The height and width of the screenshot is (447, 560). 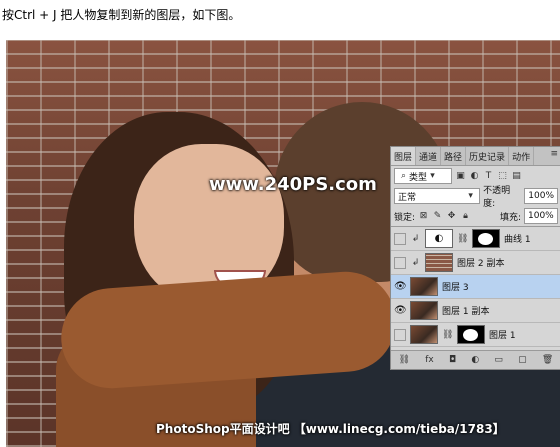 I want to click on lock-transparent-icon: ⊠, so click(x=423, y=216).